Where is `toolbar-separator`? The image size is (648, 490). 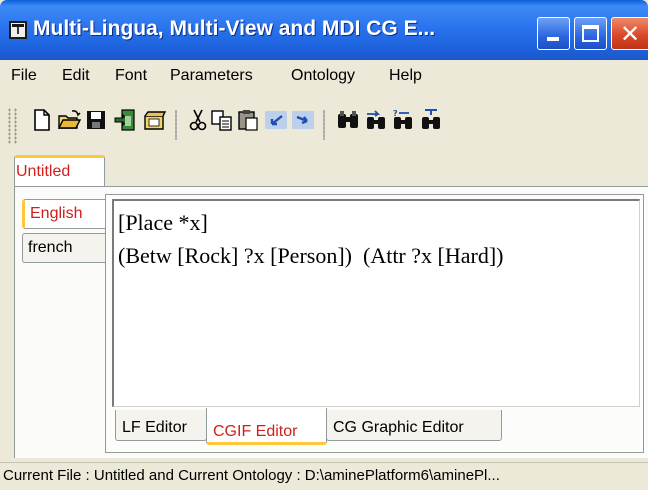
toolbar-separator is located at coordinates (176, 125).